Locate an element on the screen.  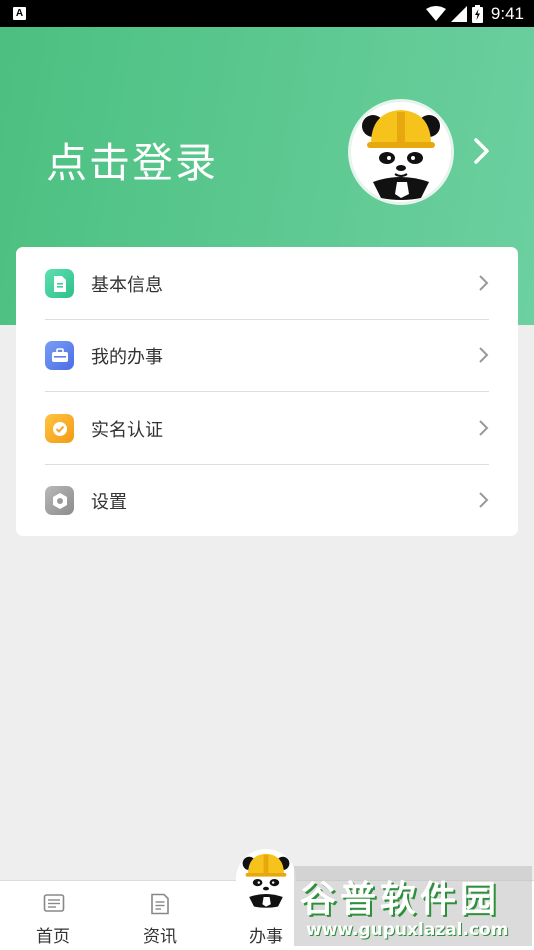
document-icon is located at coordinates (59, 283).